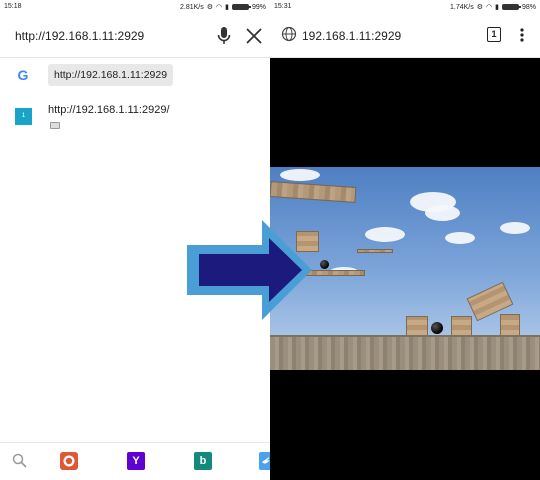 The image size is (540, 480). I want to click on suggestion-search: G http://192.168.1.11:2929, so click(135, 75).